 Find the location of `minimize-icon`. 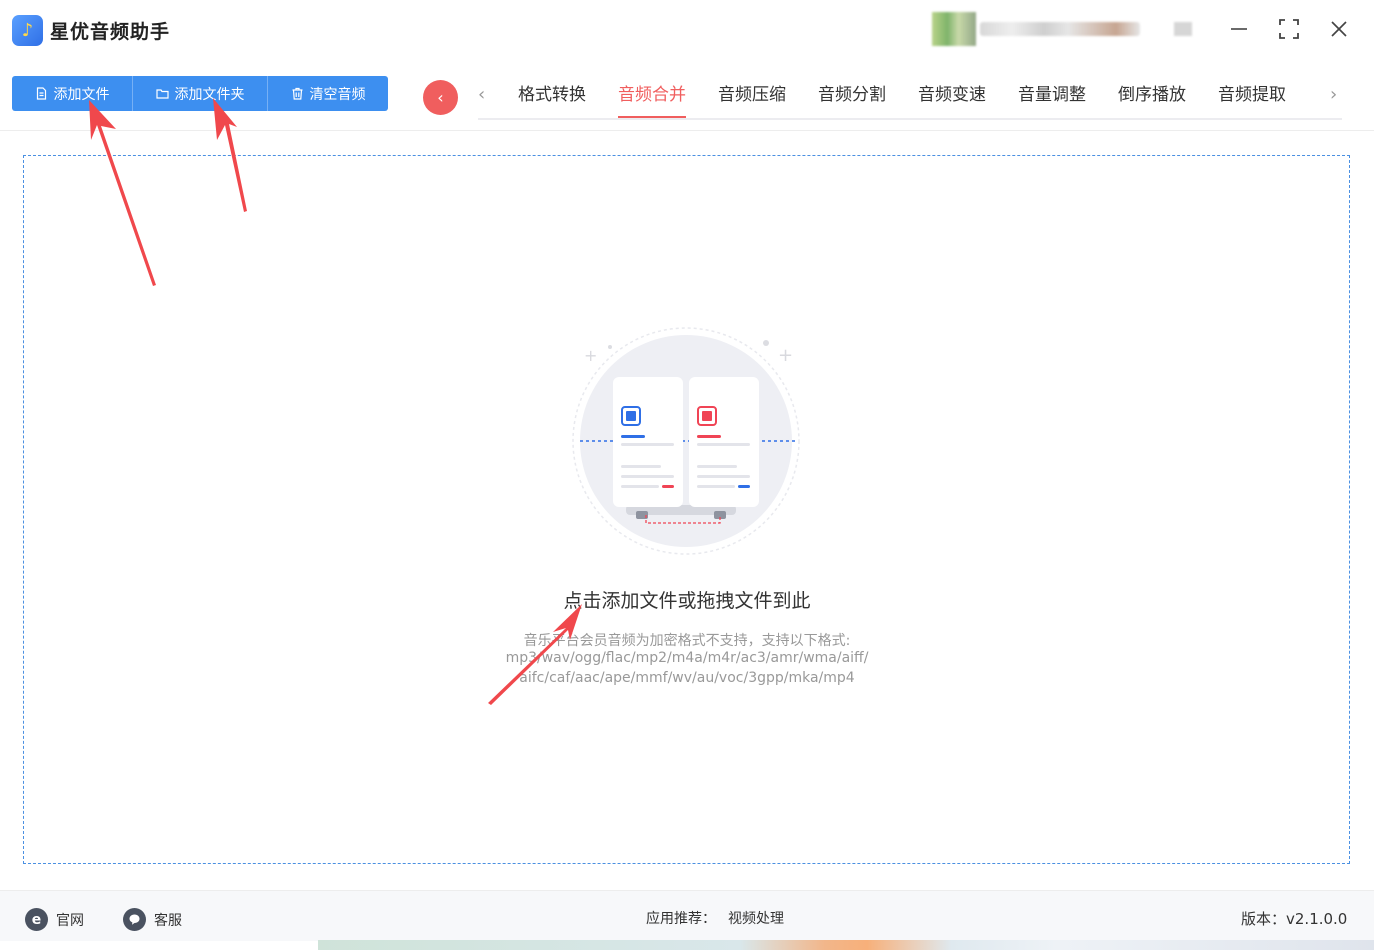

minimize-icon is located at coordinates (1239, 29).